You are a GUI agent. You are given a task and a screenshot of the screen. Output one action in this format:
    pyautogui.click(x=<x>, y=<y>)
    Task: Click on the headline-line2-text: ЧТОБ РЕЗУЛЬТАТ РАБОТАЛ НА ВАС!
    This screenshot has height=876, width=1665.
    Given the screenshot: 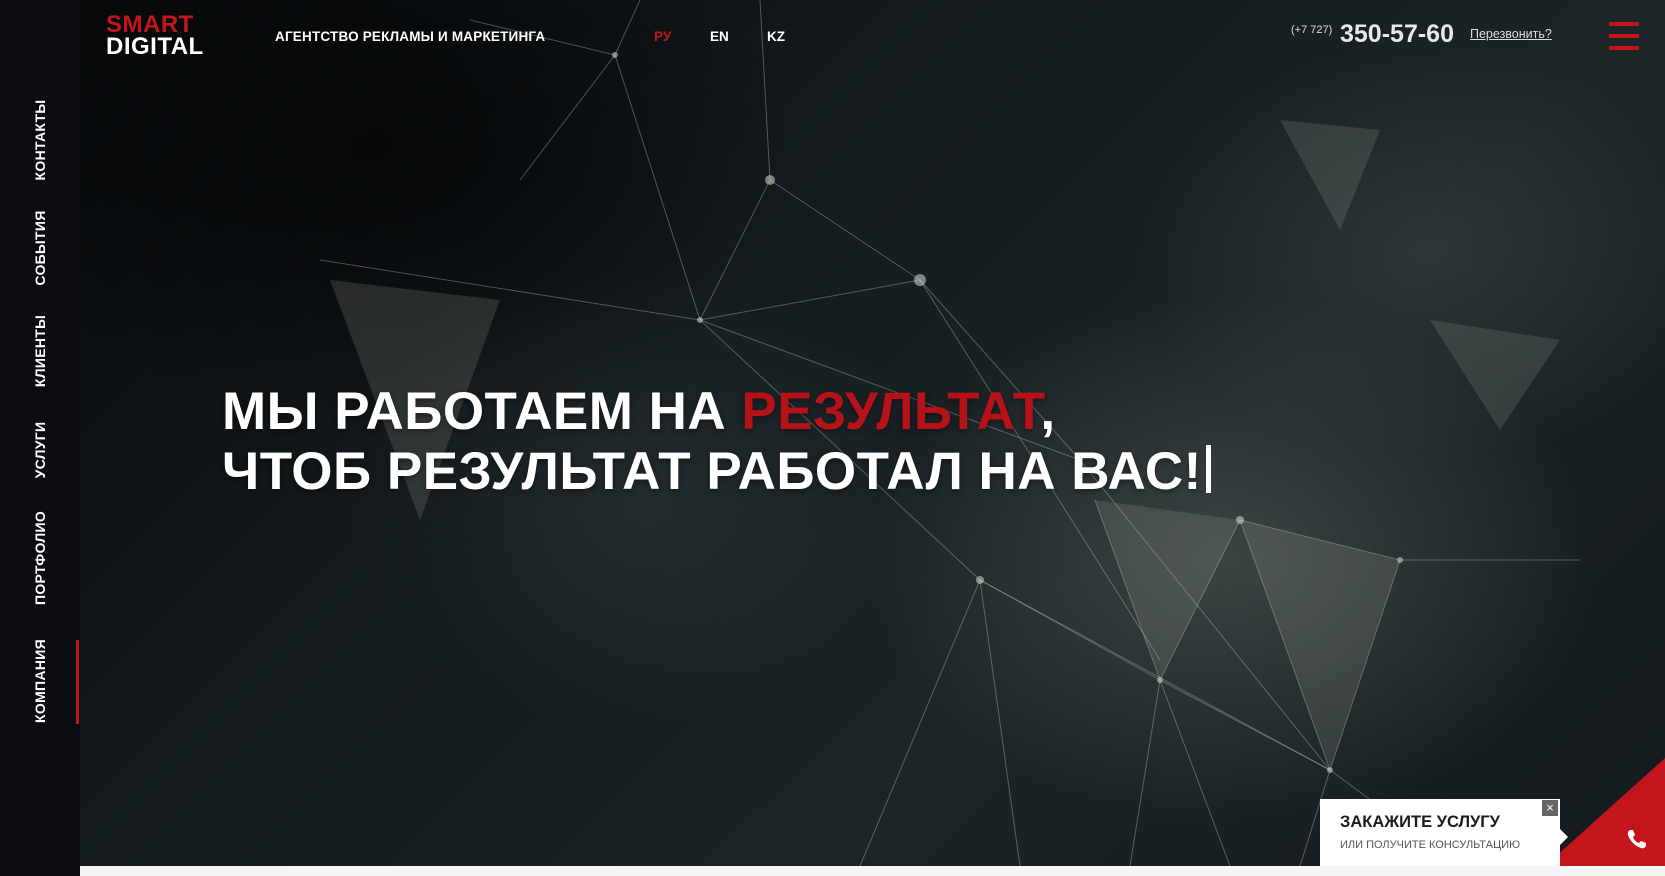 What is the action you would take?
    pyautogui.click(x=712, y=471)
    